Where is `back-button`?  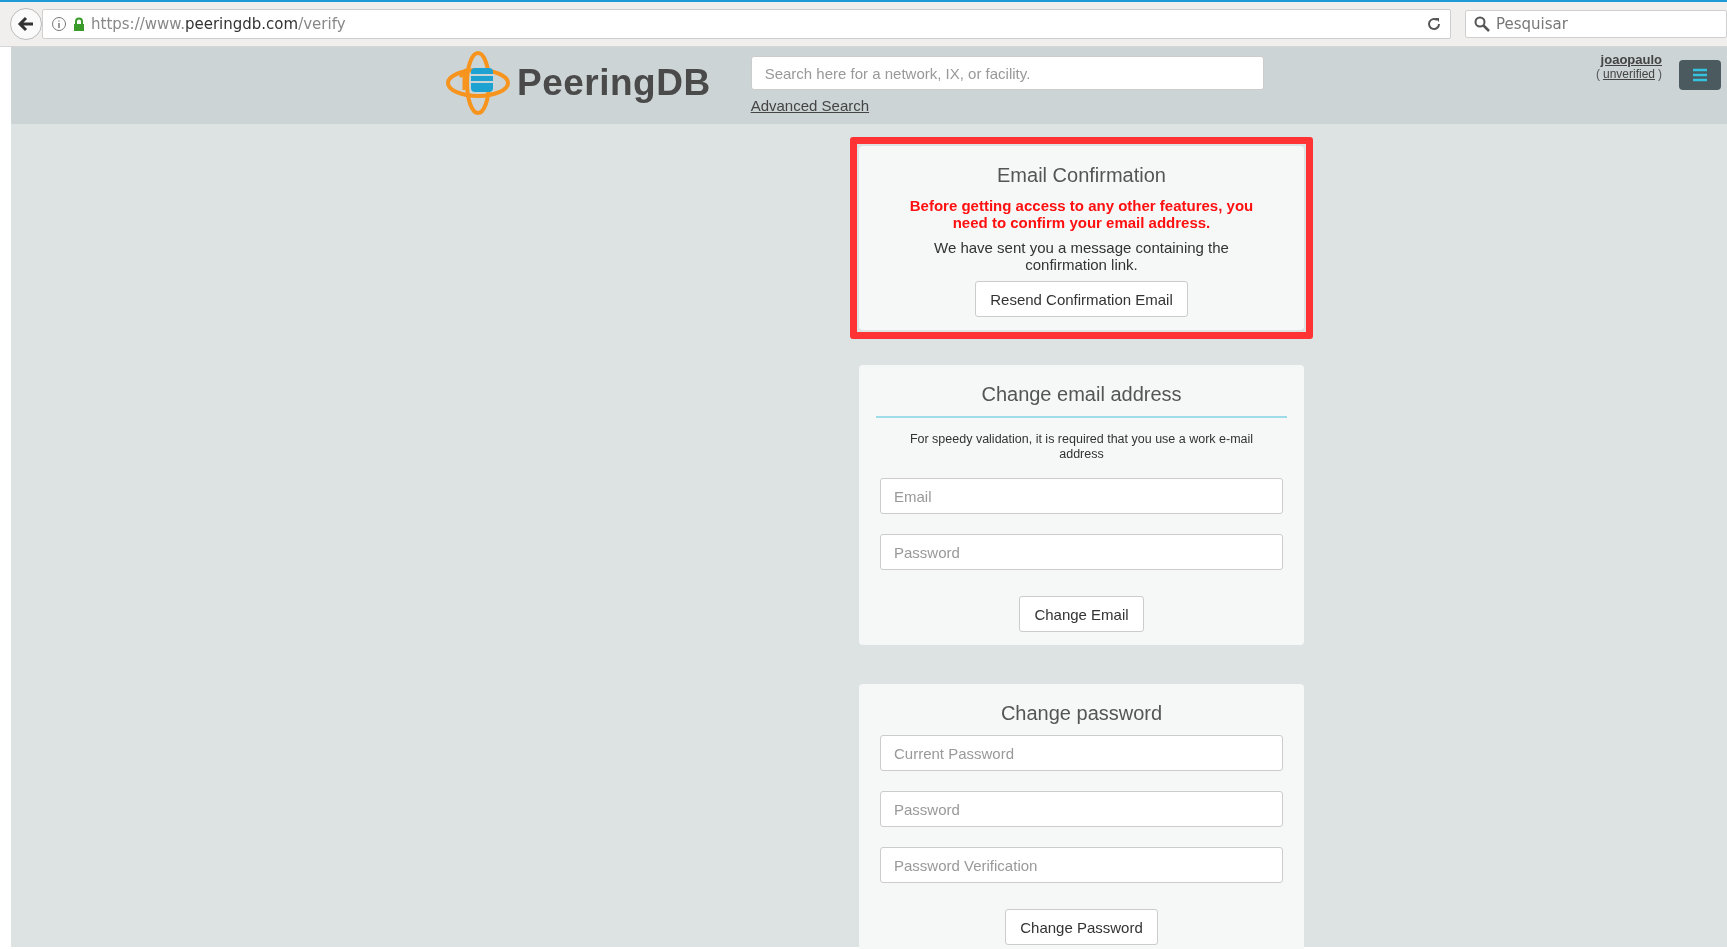 back-button is located at coordinates (26, 24).